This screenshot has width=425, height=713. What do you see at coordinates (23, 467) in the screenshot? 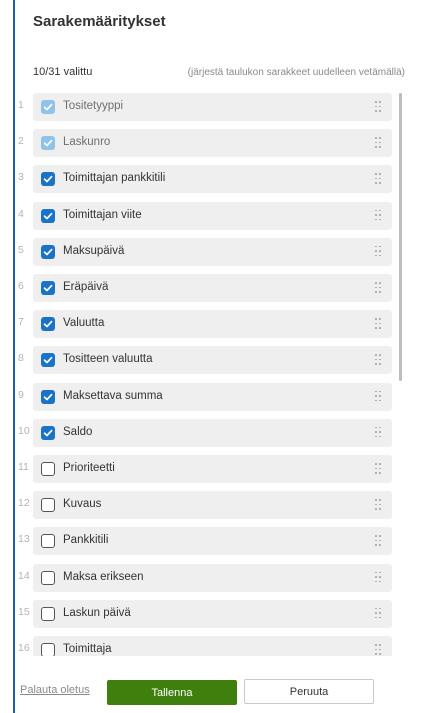
I see `row-number: 11` at bounding box center [23, 467].